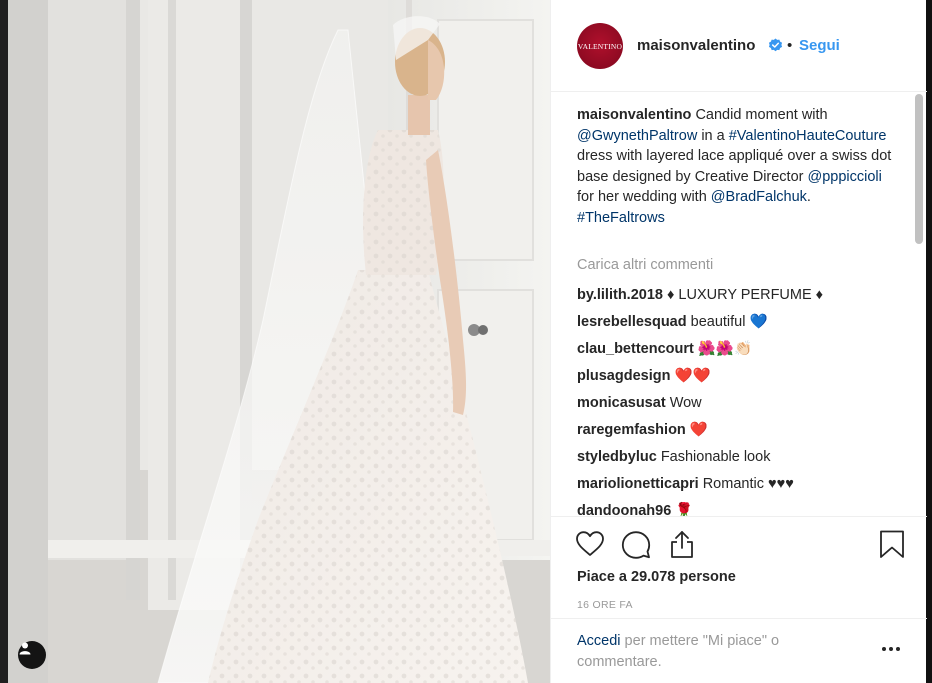  Describe the element at coordinates (725, 349) in the screenshot. I see `comment-text: 🌺🌺👏🏻` at that location.